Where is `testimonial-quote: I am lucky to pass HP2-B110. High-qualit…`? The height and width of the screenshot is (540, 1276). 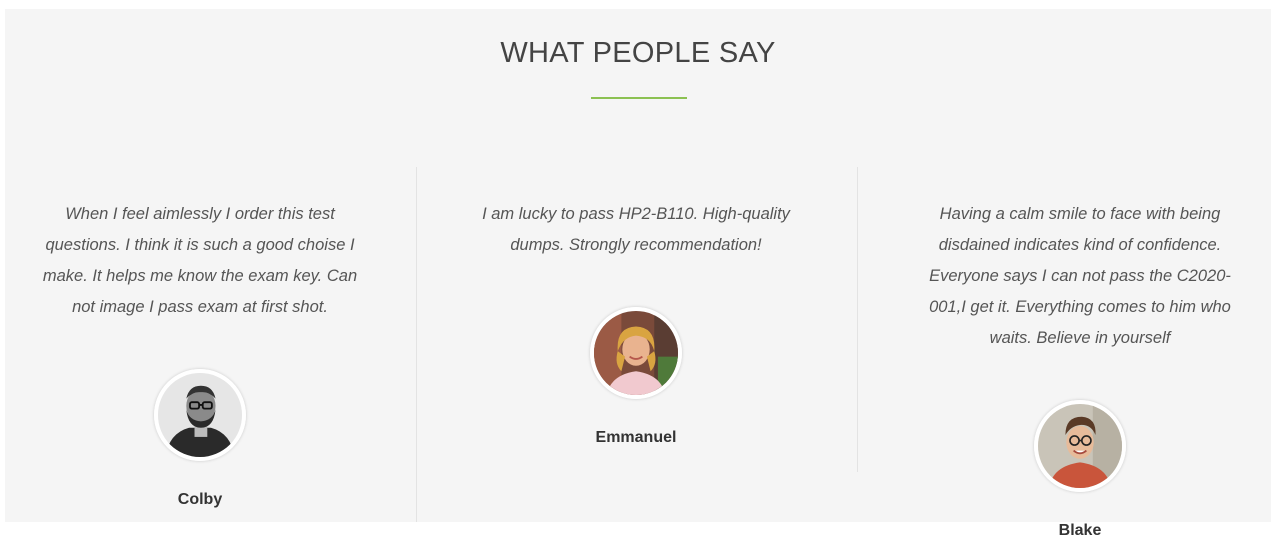 testimonial-quote: I am lucky to pass HP2-B110. High-qualit… is located at coordinates (636, 229).